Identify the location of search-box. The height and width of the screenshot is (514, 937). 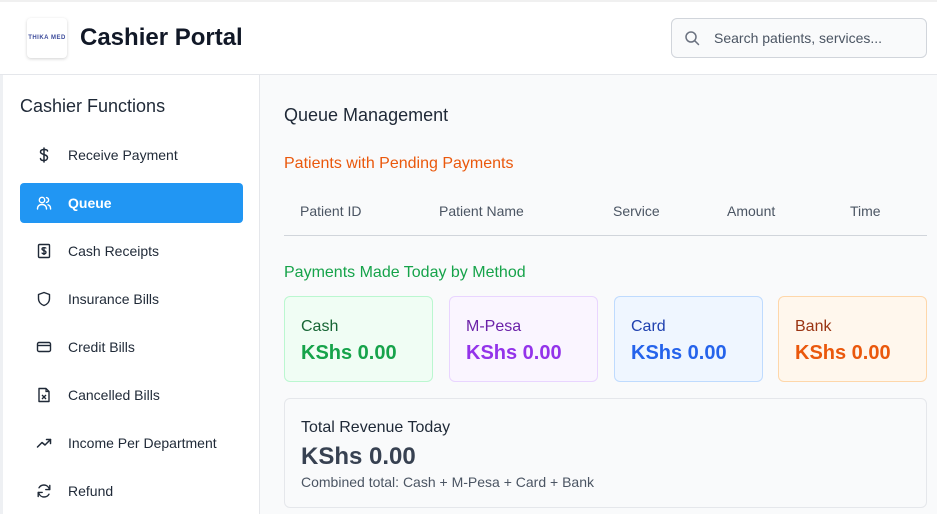
(799, 38).